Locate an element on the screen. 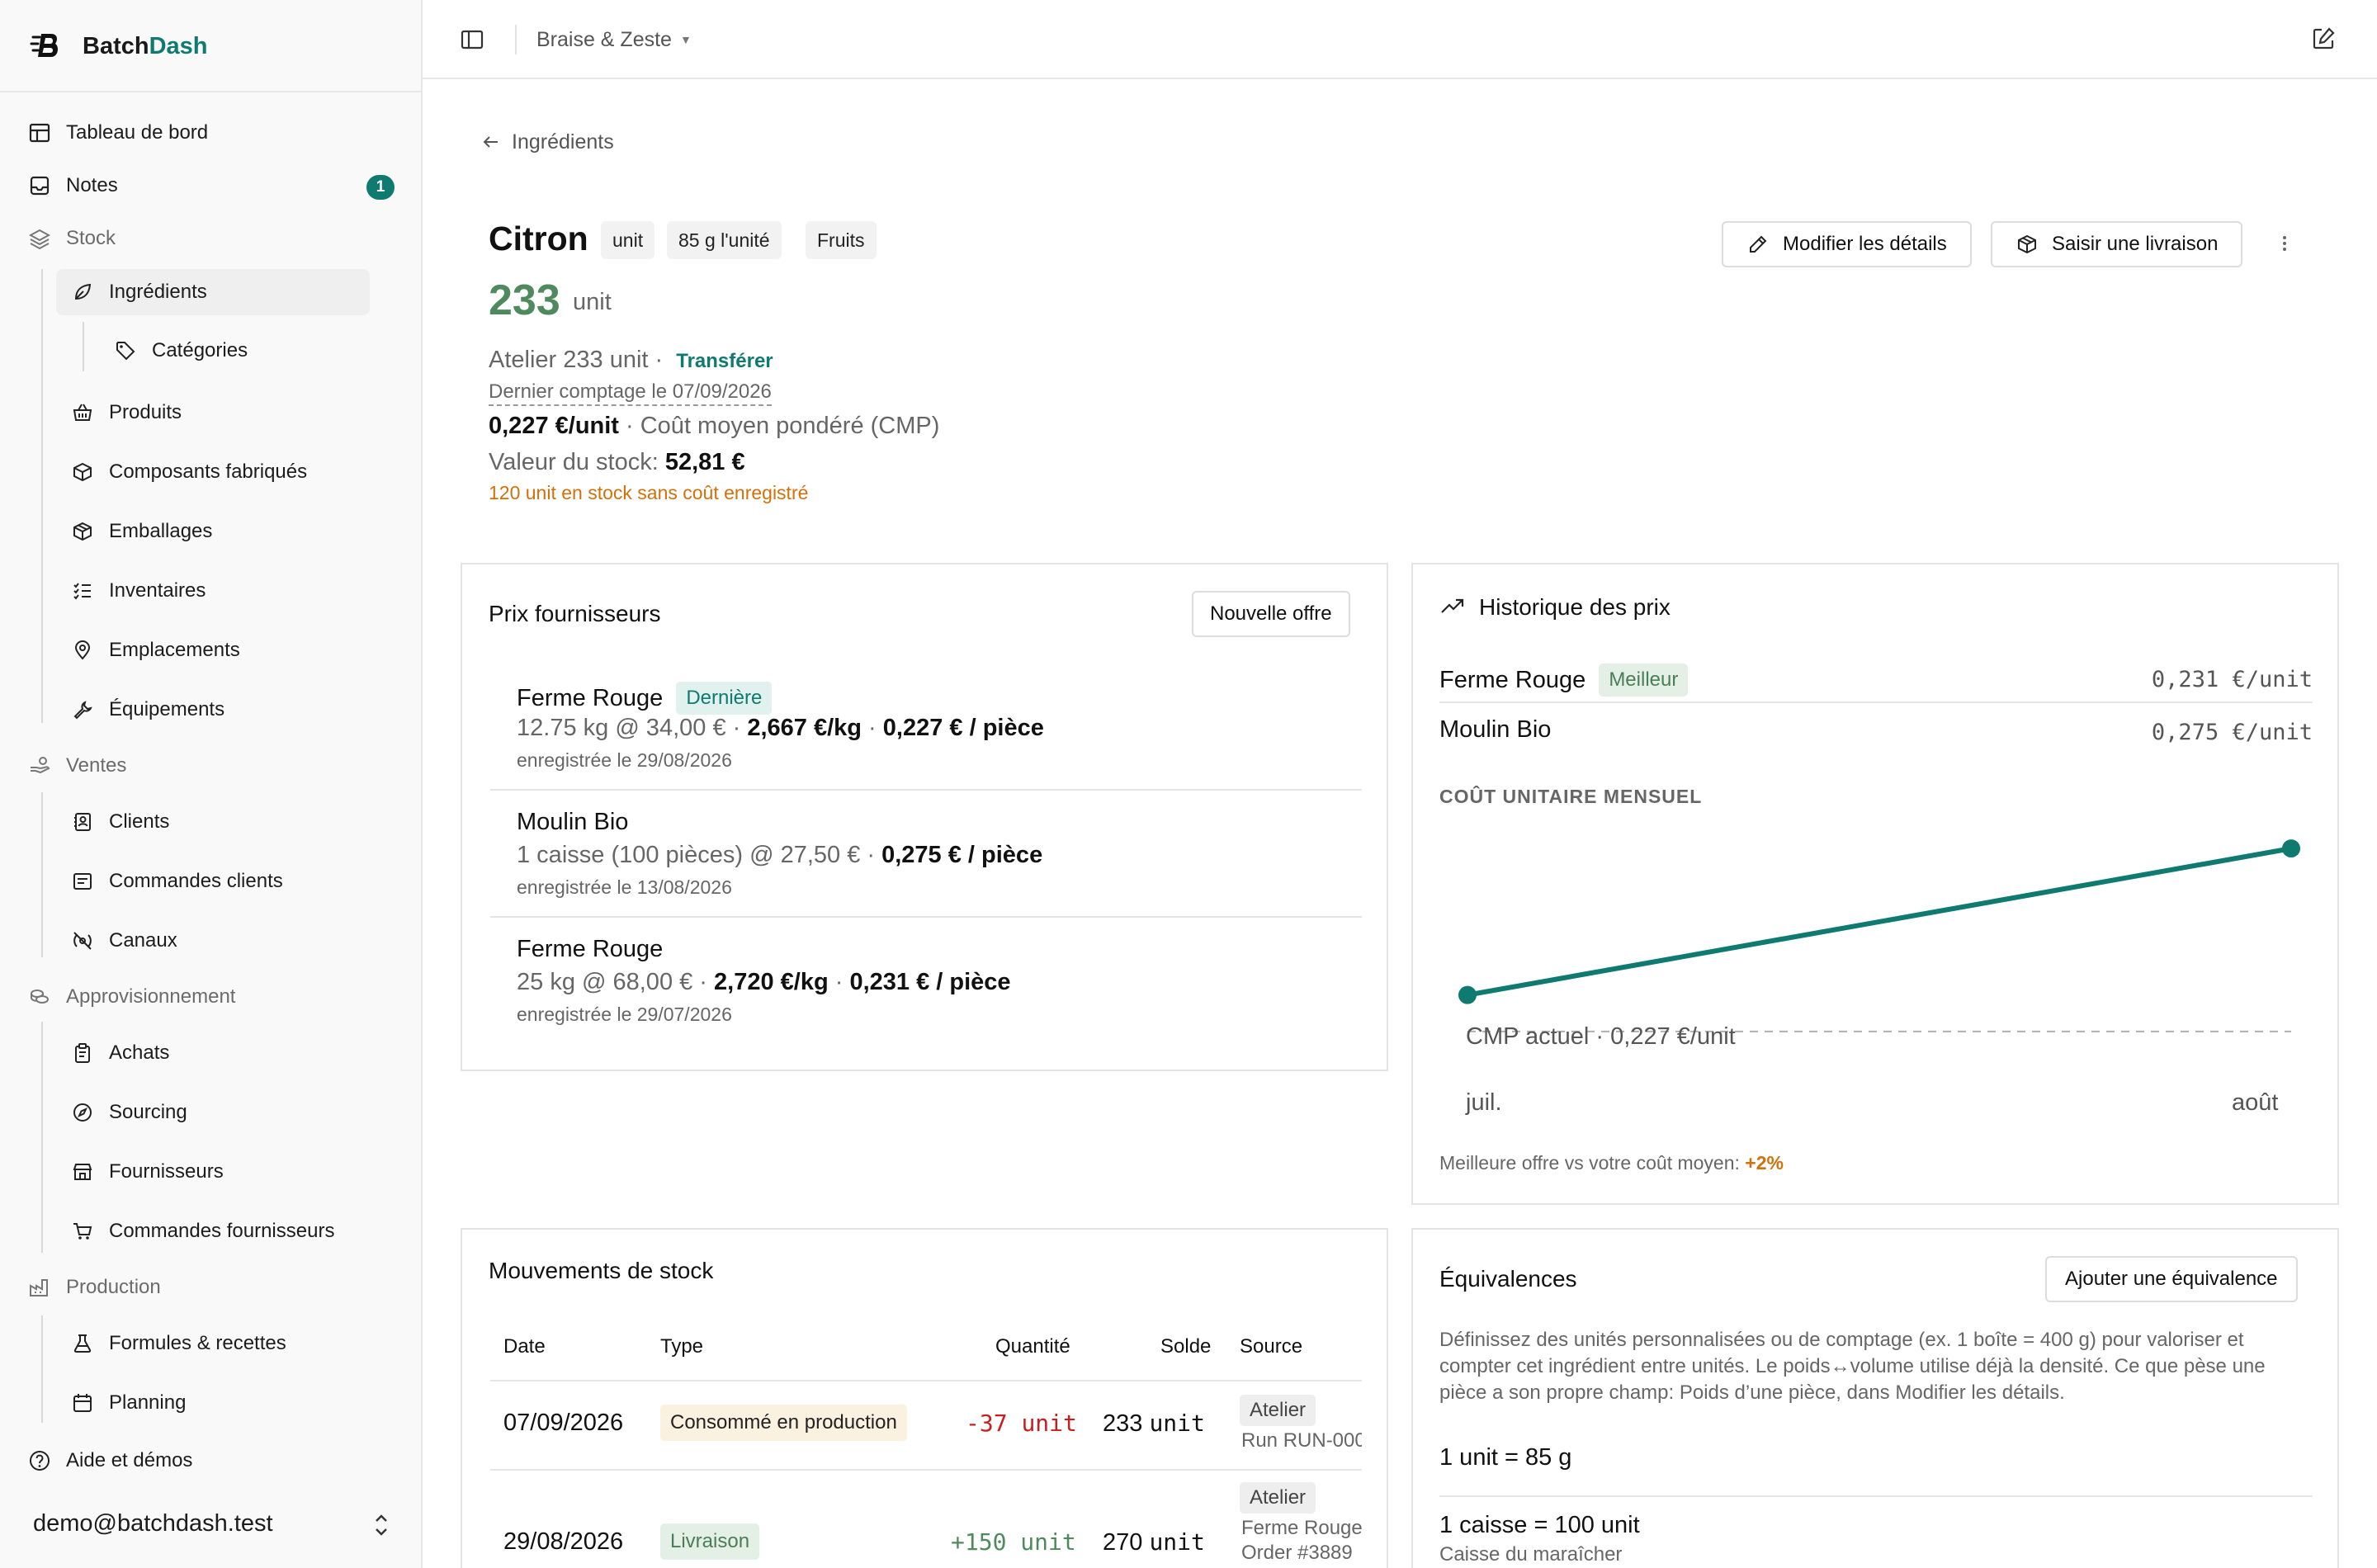 The width and height of the screenshot is (2377, 1568). equivalence-item: 1 unit = 85 g is located at coordinates (1505, 1457).